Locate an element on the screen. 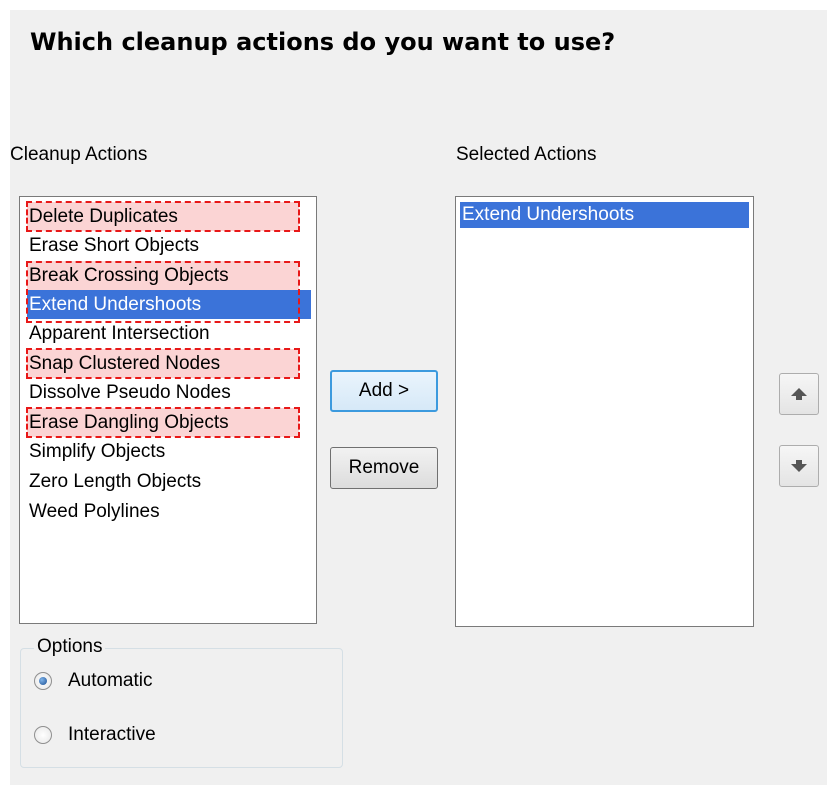 The height and width of the screenshot is (796, 827). list-item-erase-dangling-objects: Erase Dangling Objects is located at coordinates (163, 422).